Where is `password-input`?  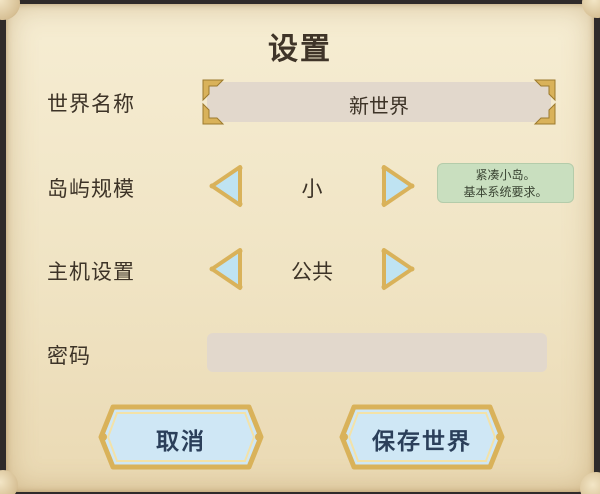
password-input is located at coordinates (377, 352).